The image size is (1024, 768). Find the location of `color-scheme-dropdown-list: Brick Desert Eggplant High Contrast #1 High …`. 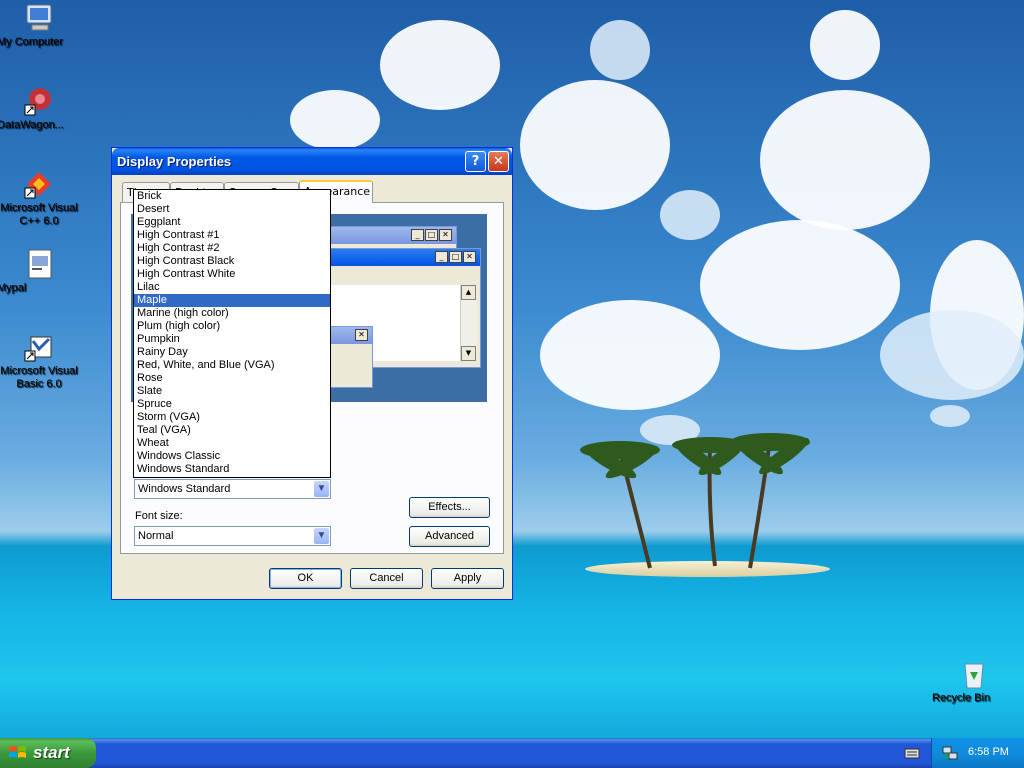

color-scheme-dropdown-list: Brick Desert Eggplant High Contrast #1 High … is located at coordinates (232, 333).